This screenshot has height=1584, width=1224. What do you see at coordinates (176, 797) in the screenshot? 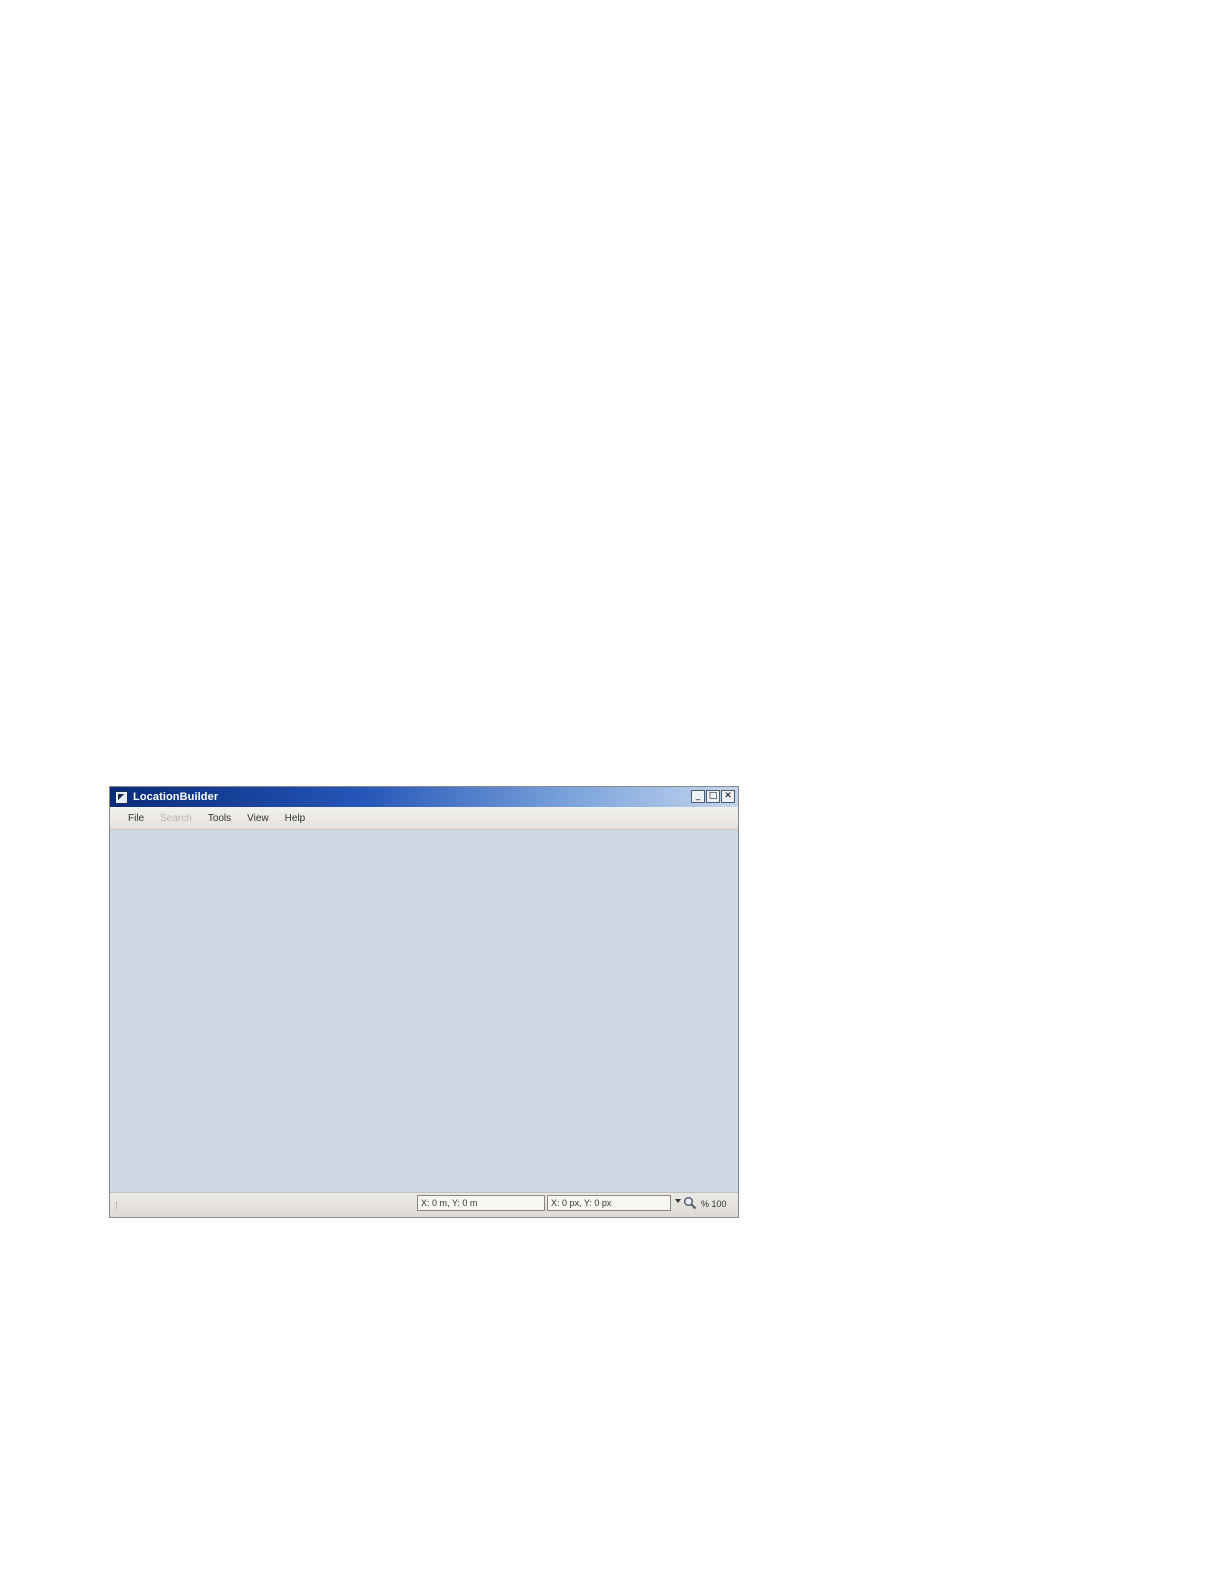
I see `window-title: LocationBuilder` at bounding box center [176, 797].